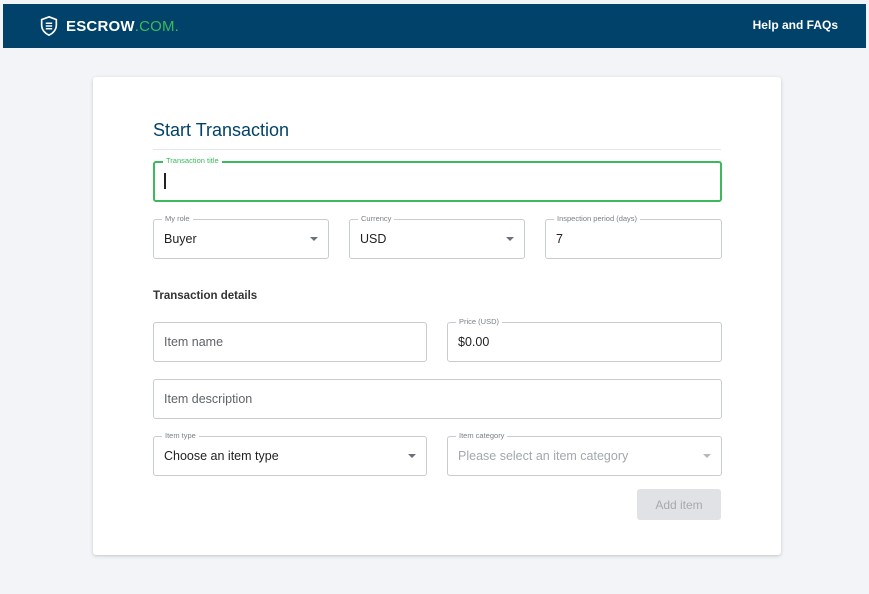 This screenshot has width=869, height=594. I want to click on logo-wordmark: ESCROW.COM., so click(122, 26).